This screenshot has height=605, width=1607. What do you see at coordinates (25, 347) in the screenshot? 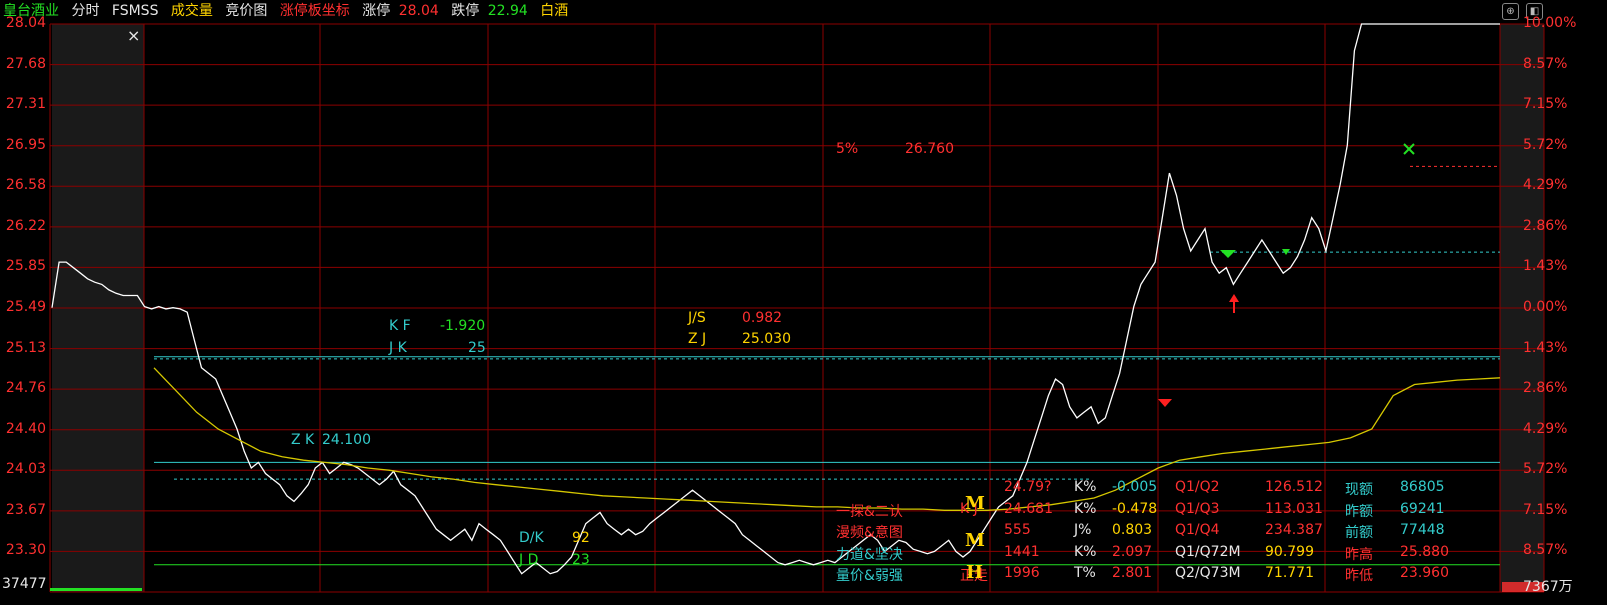
I see `left-axis-tick: 25.13` at bounding box center [25, 347].